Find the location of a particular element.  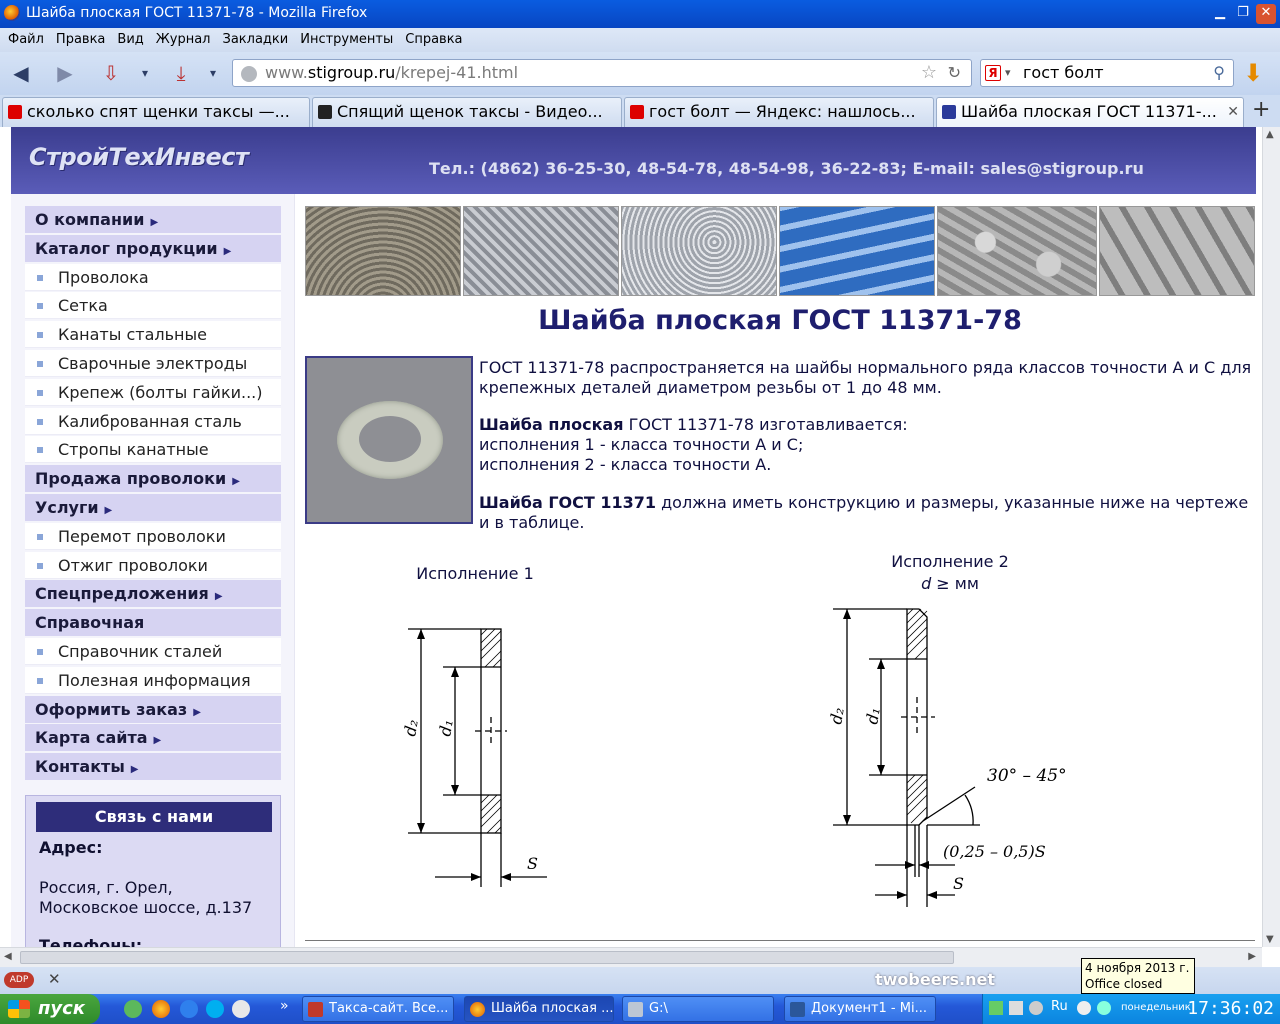

more-icon: » is located at coordinates (284, 1006).